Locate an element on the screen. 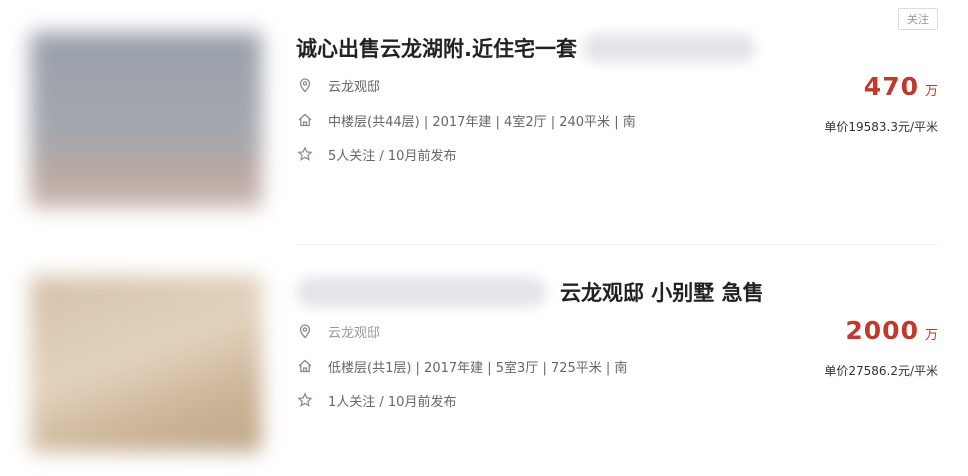 This screenshot has height=476, width=968. total-price: 470 万 is located at coordinates (901, 86).